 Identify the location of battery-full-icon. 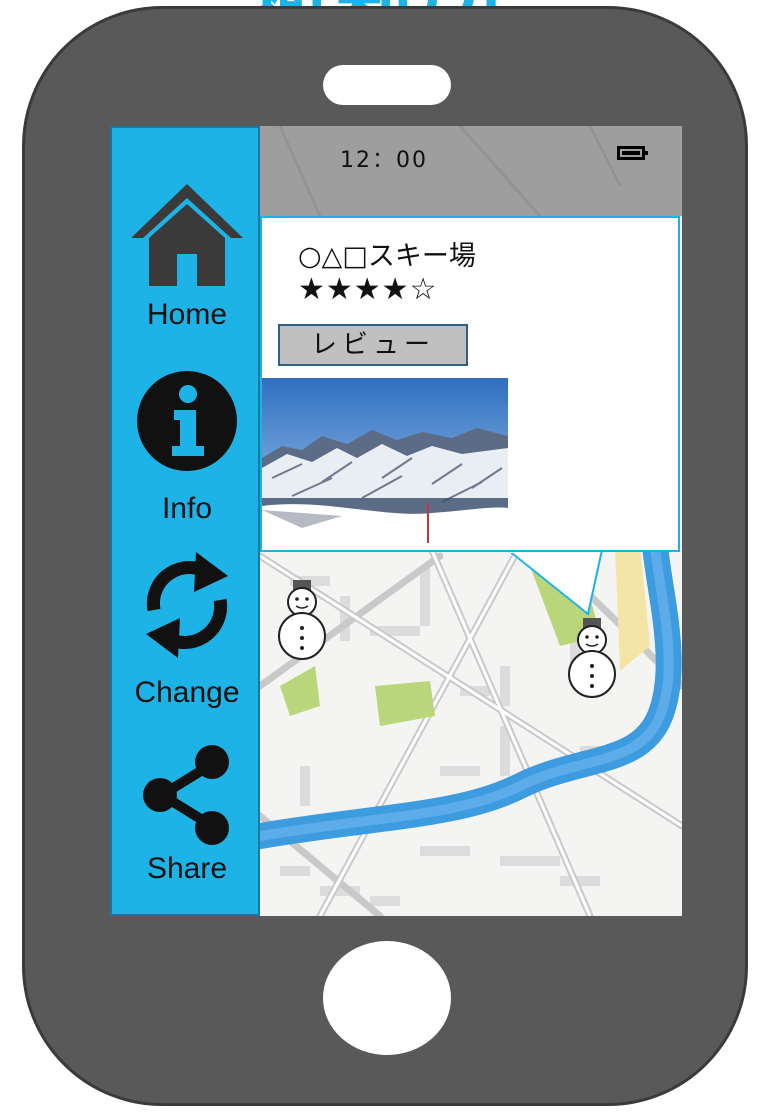
(632, 153).